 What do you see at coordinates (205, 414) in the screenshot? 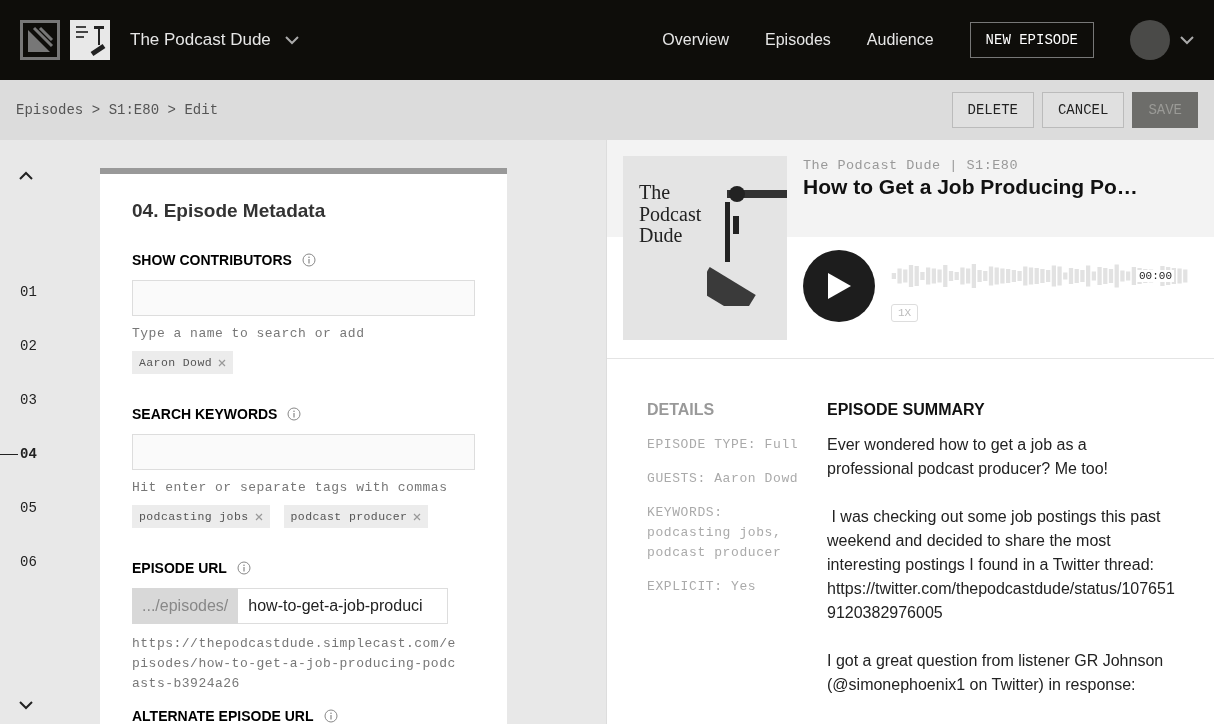
I see `field-label: SEARCH KEYWORDS` at bounding box center [205, 414].